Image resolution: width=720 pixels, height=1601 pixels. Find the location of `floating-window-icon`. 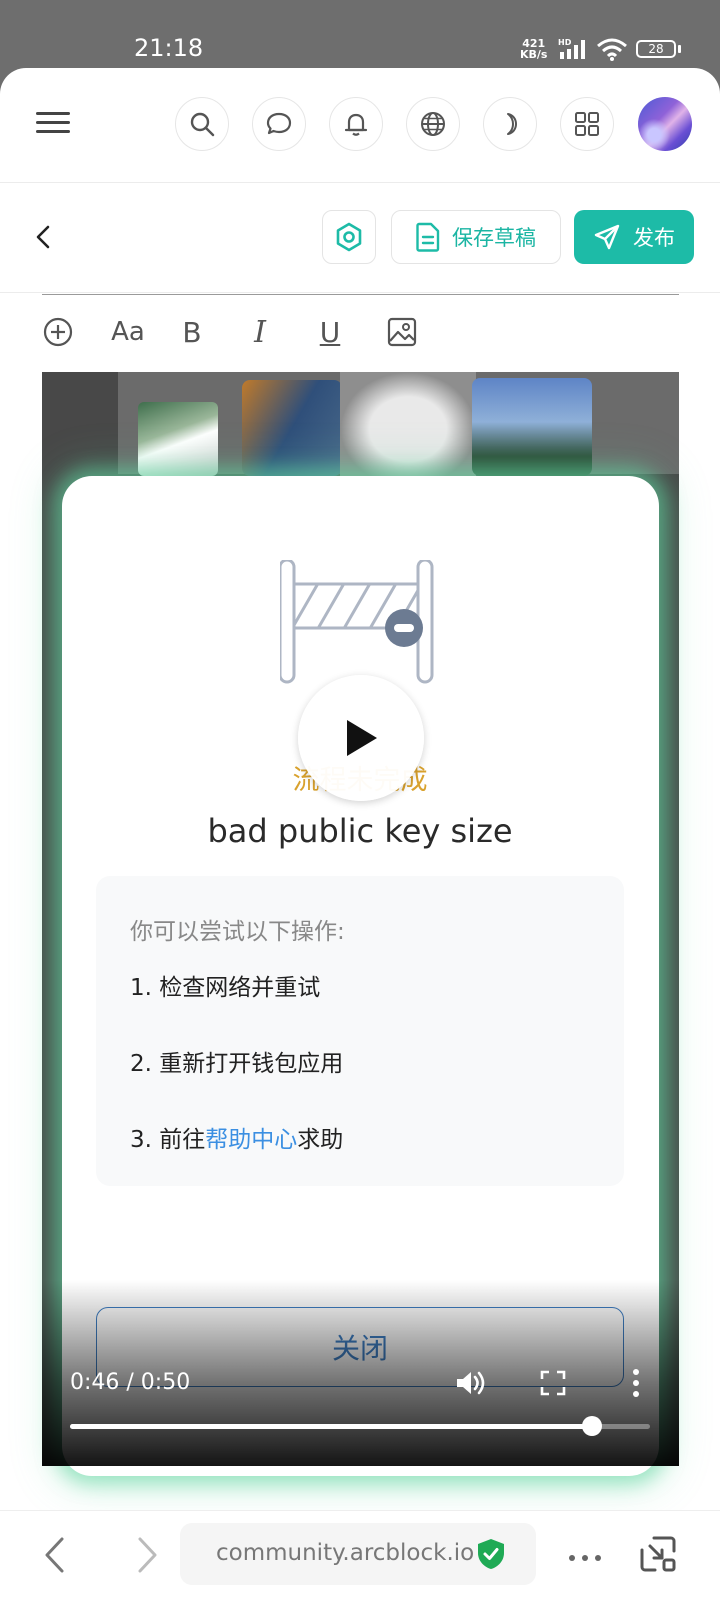

floating-window-icon is located at coordinates (658, 1554).